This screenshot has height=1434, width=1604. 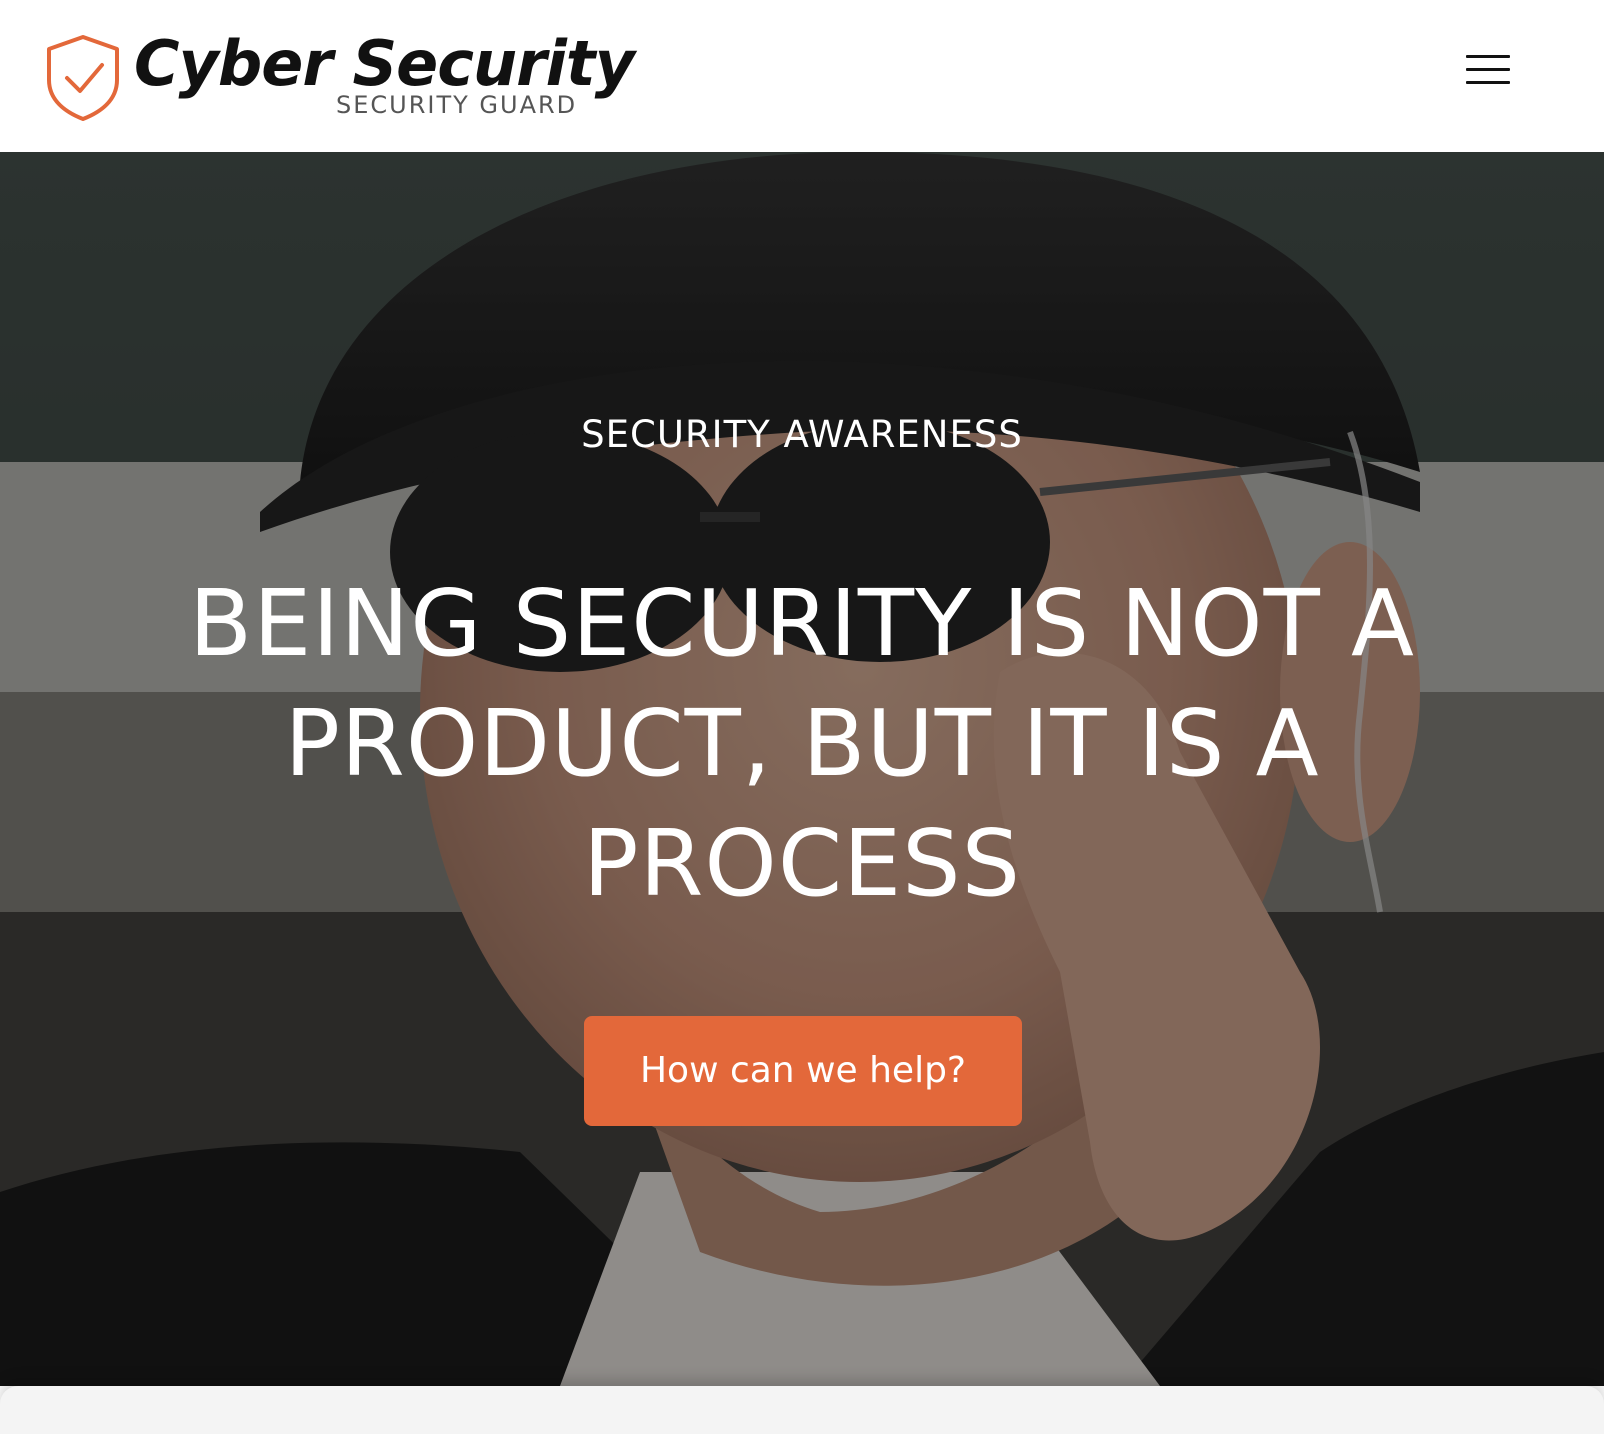 I want to click on hero-eyebrow: SECURITY AWARENESS, so click(x=802, y=434).